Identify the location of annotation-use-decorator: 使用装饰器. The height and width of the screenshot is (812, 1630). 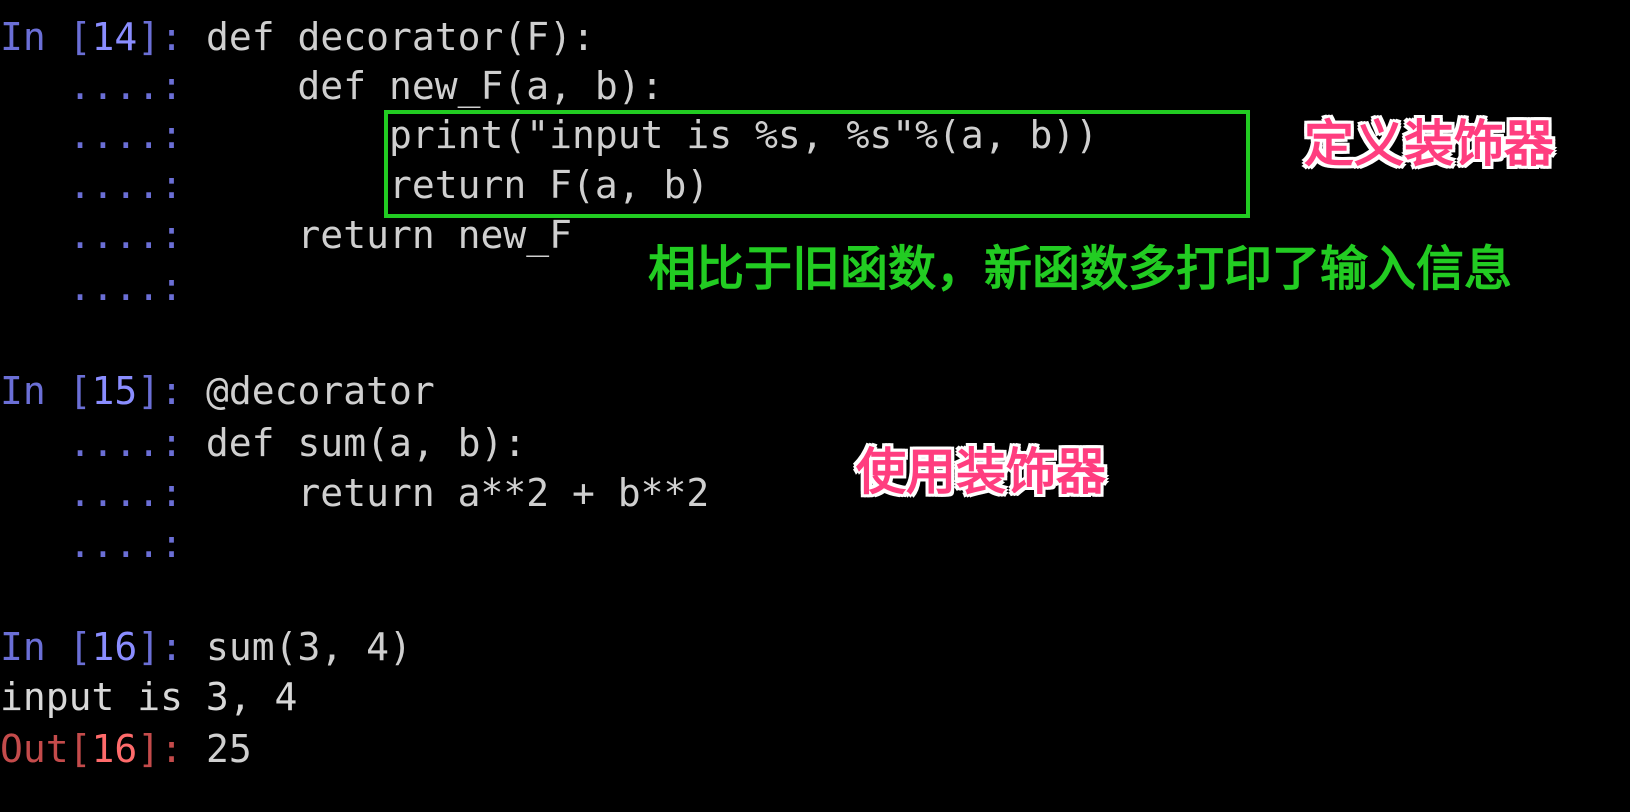
(981, 472).